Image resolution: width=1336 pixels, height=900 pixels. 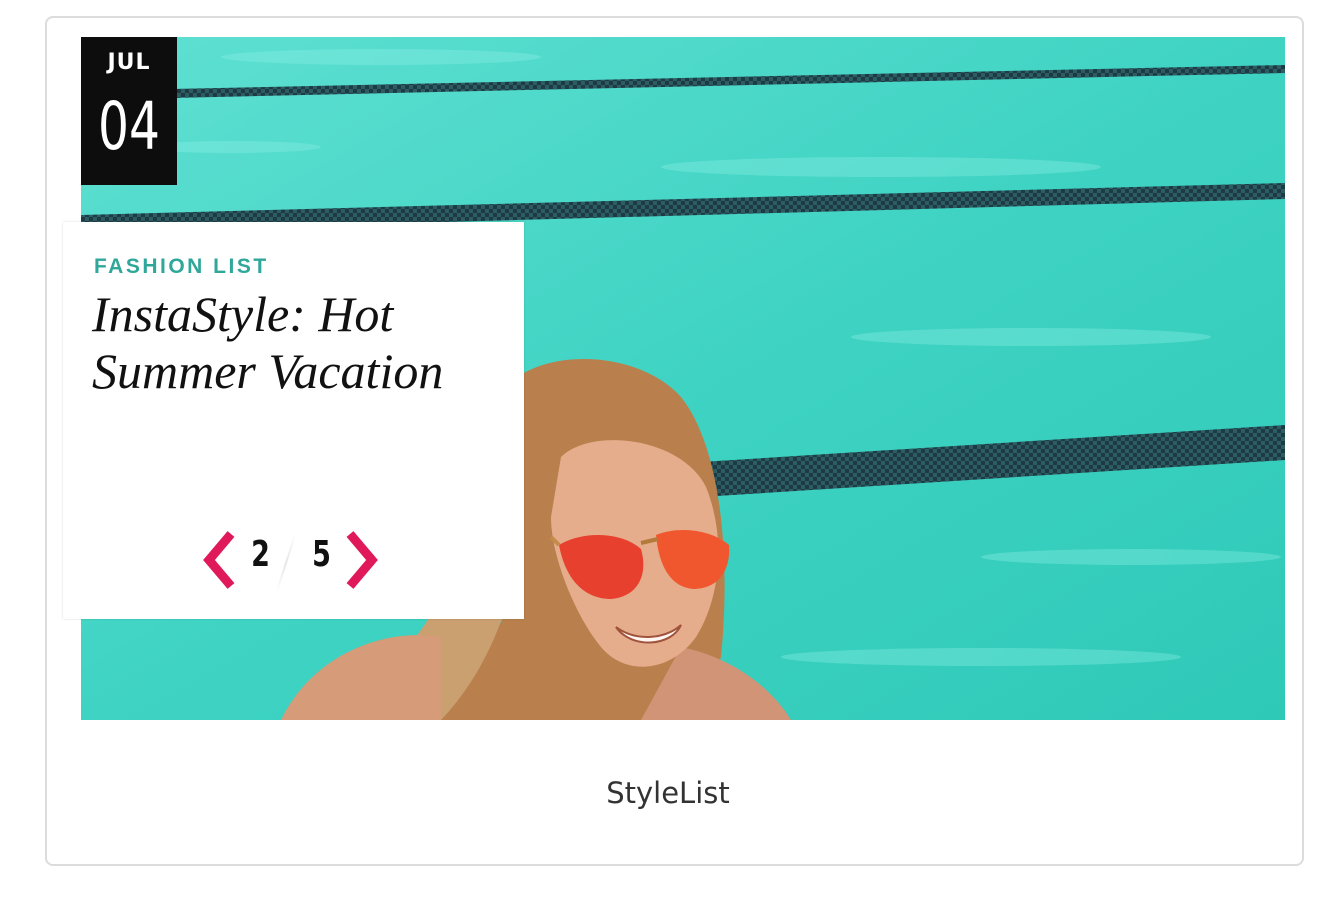 I want to click on pager-divider, so click(x=286, y=563).